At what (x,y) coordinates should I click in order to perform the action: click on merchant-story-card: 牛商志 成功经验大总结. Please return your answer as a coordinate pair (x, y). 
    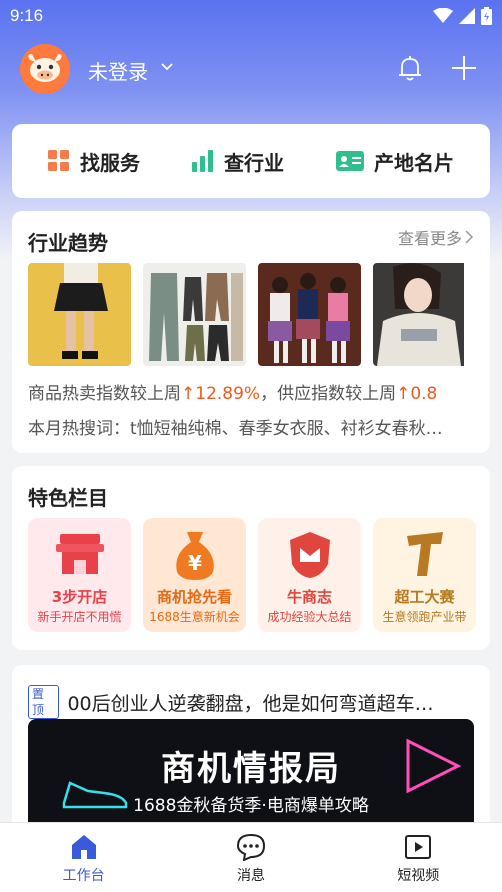
    Looking at the image, I should click on (309, 575).